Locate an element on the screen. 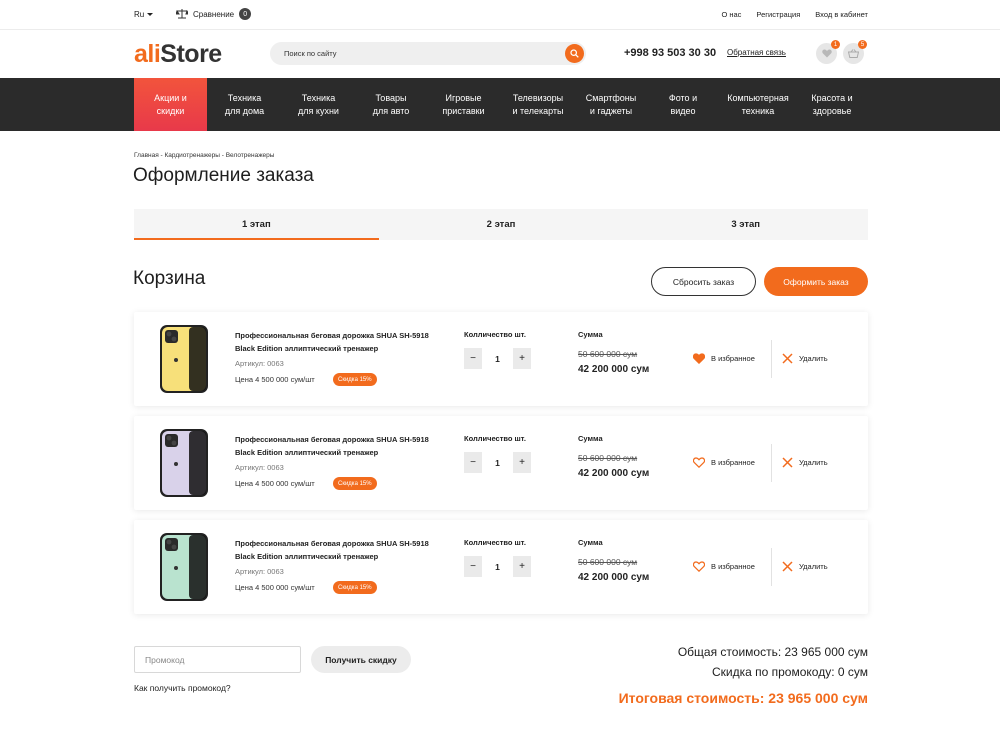  search-field: Поиск по сайту is located at coordinates (428, 53).